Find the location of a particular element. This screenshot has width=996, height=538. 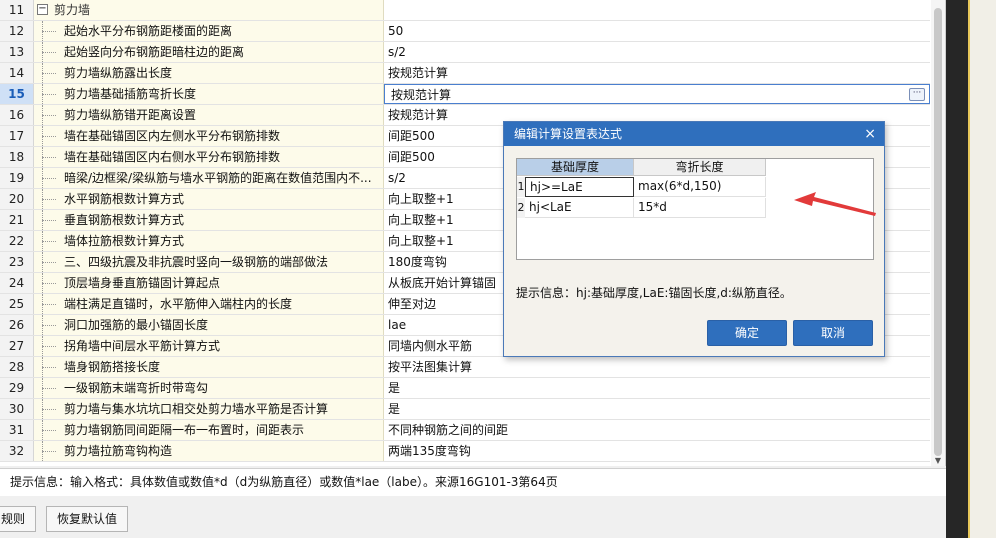

setting-value-cell: s/2 is located at coordinates (657, 52).